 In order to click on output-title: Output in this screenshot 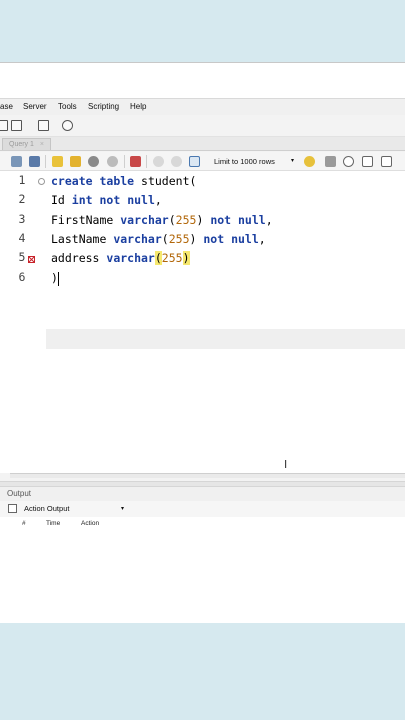, I will do `click(19, 493)`.